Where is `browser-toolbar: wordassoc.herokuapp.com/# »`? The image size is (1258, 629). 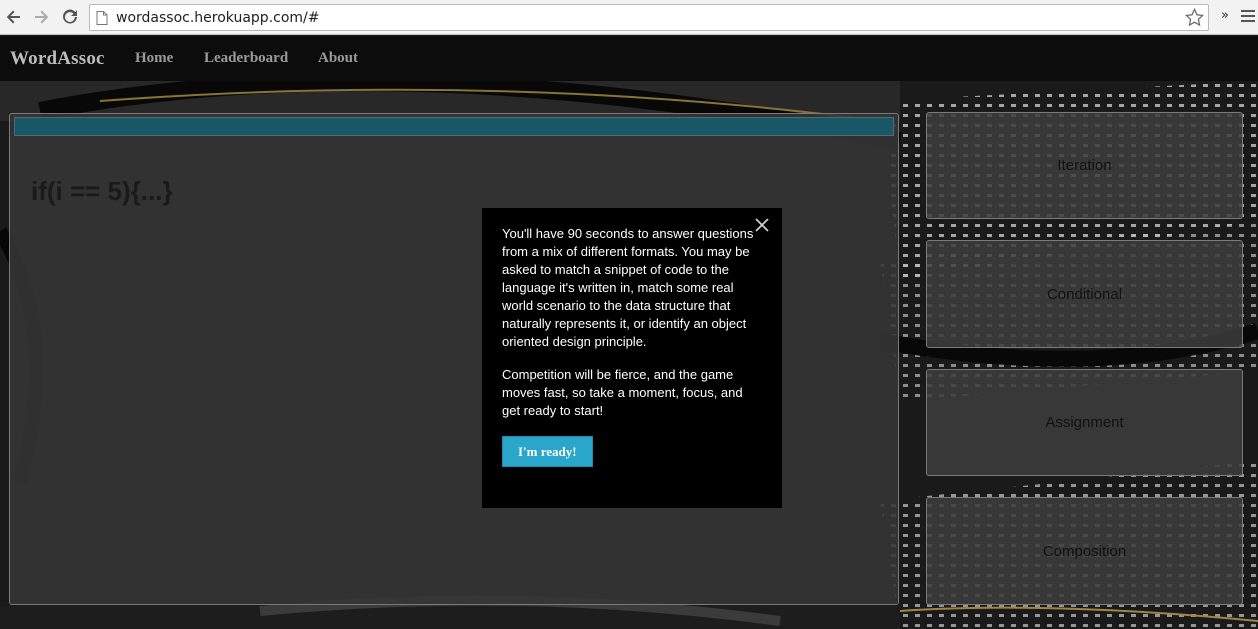 browser-toolbar: wordassoc.herokuapp.com/# » is located at coordinates (629, 17).